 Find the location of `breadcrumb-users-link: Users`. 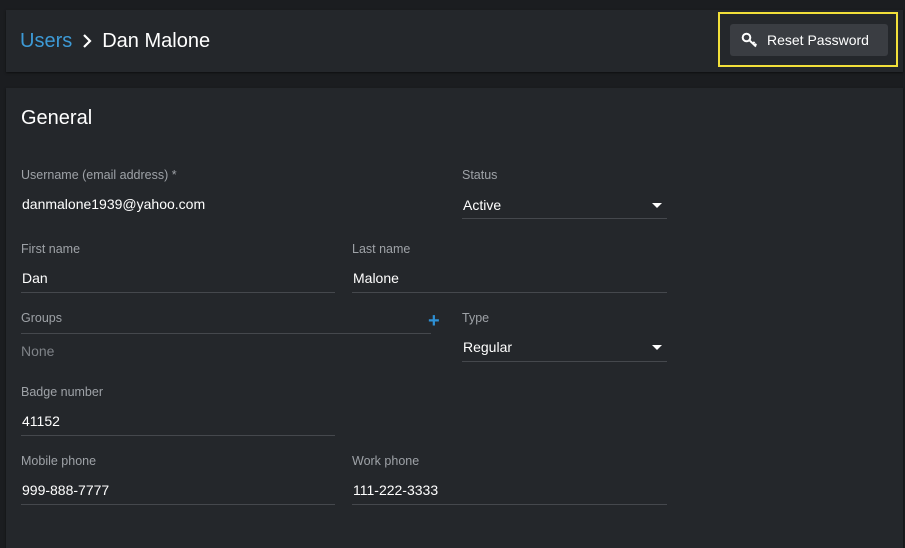

breadcrumb-users-link: Users is located at coordinates (46, 41).